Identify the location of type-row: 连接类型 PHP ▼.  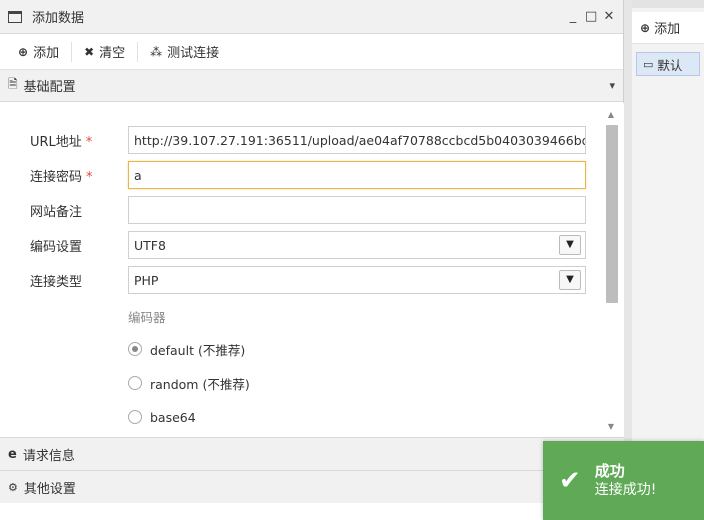
(300, 280).